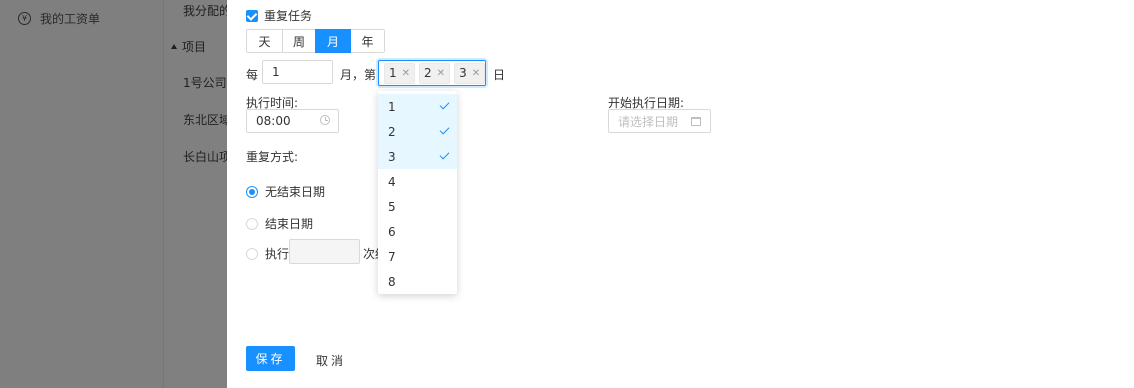 The image size is (1134, 388). I want to click on tree-item: 长白山项, so click(205, 156).